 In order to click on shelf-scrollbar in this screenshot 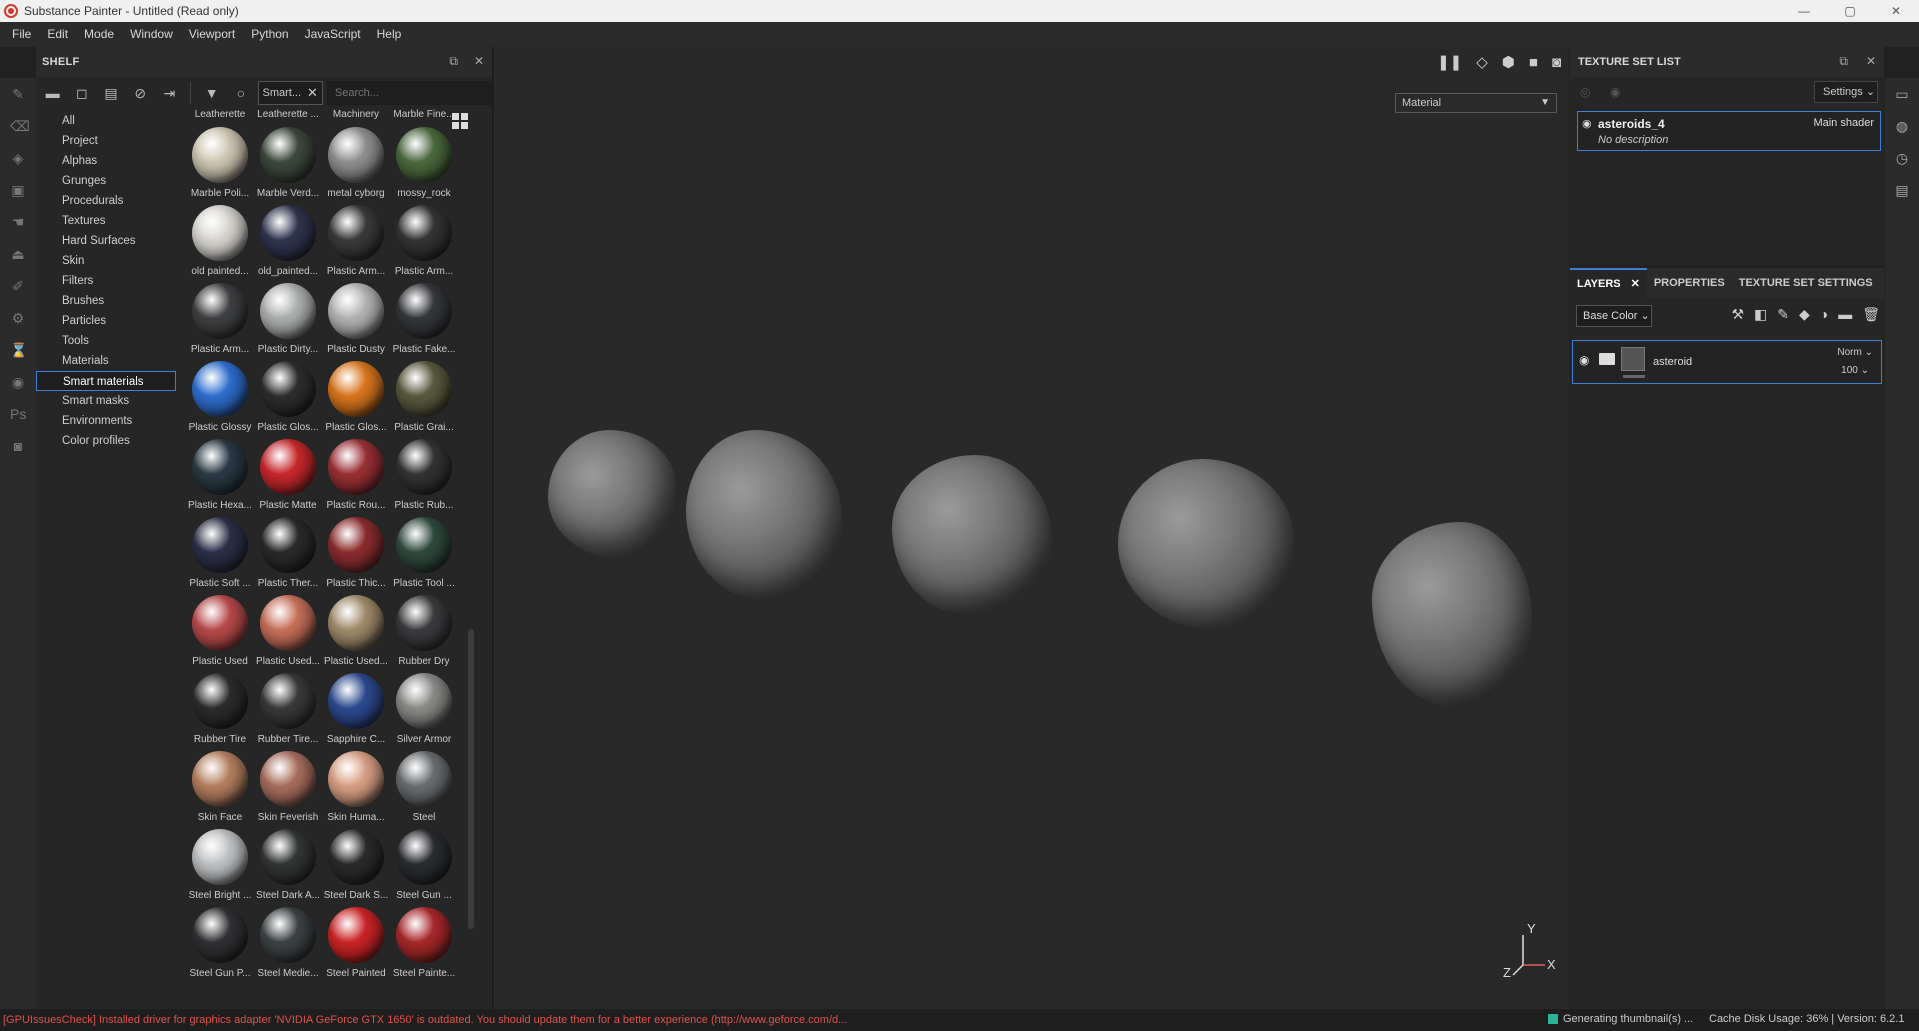, I will do `click(471, 779)`.